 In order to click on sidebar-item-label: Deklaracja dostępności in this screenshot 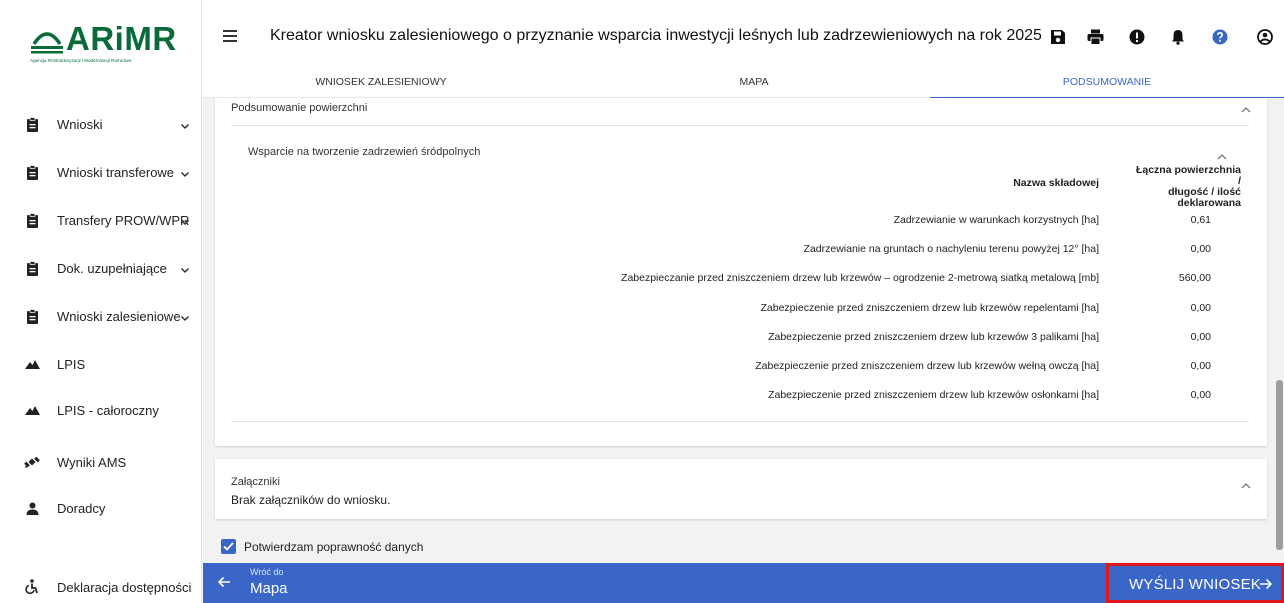, I will do `click(124, 587)`.